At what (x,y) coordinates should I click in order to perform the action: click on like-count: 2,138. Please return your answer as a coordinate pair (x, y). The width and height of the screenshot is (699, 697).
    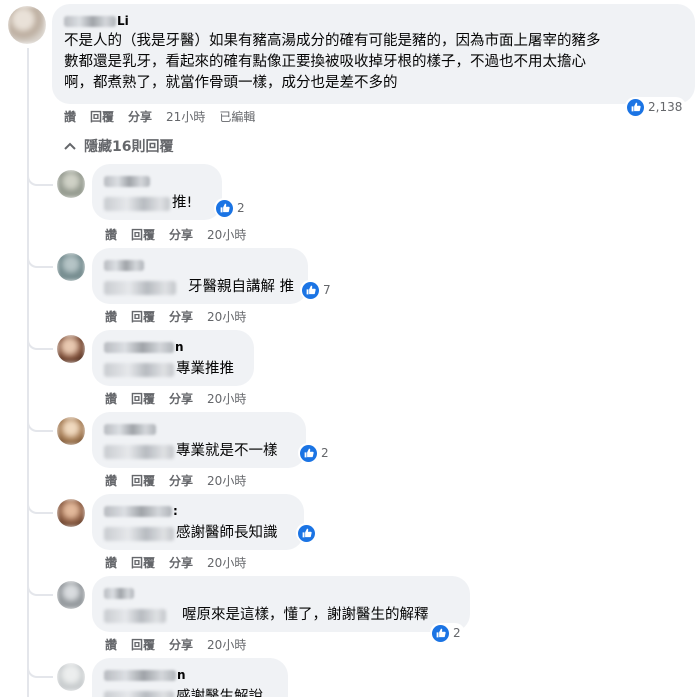
    Looking at the image, I should click on (665, 107).